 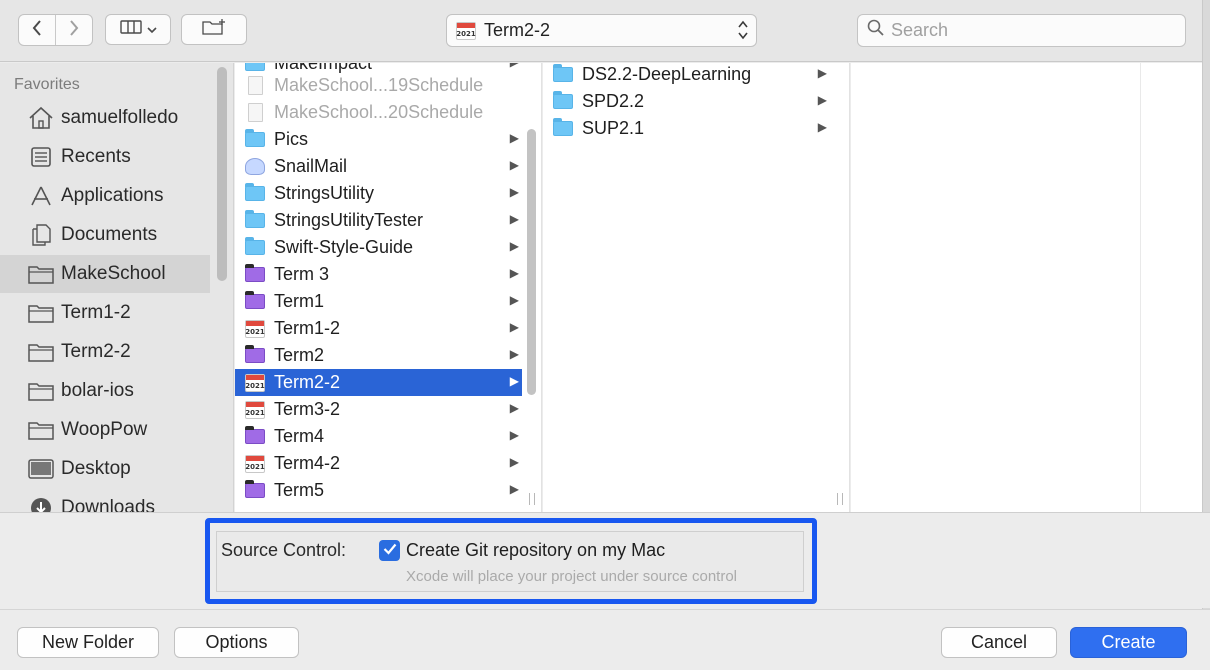 I want to click on column-view-icon, so click(x=130, y=29).